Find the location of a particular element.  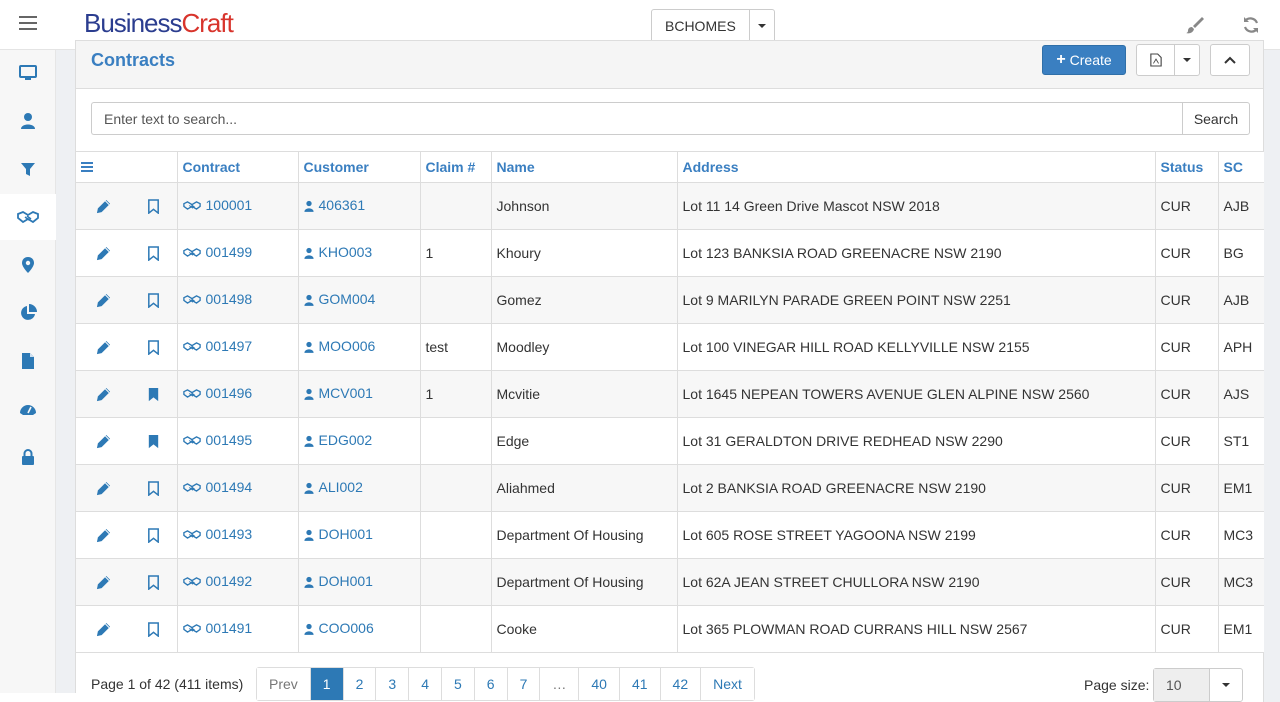

contract-link: 001491 is located at coordinates (229, 628).